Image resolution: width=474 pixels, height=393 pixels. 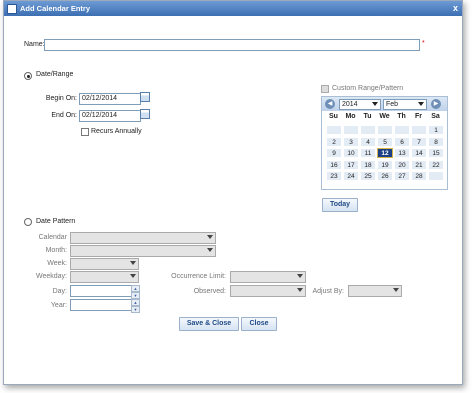 What do you see at coordinates (385, 153) in the screenshot?
I see `calendar-day-selected: 12` at bounding box center [385, 153].